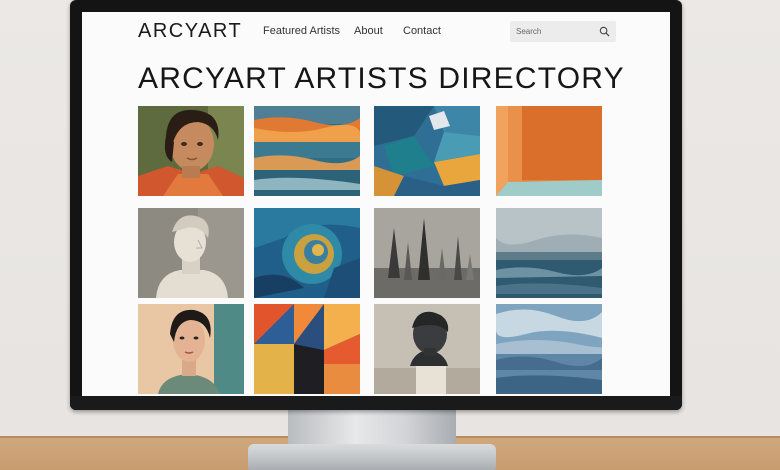 The image size is (780, 470). What do you see at coordinates (307, 151) in the screenshot?
I see `artwork-sunset-sea` at bounding box center [307, 151].